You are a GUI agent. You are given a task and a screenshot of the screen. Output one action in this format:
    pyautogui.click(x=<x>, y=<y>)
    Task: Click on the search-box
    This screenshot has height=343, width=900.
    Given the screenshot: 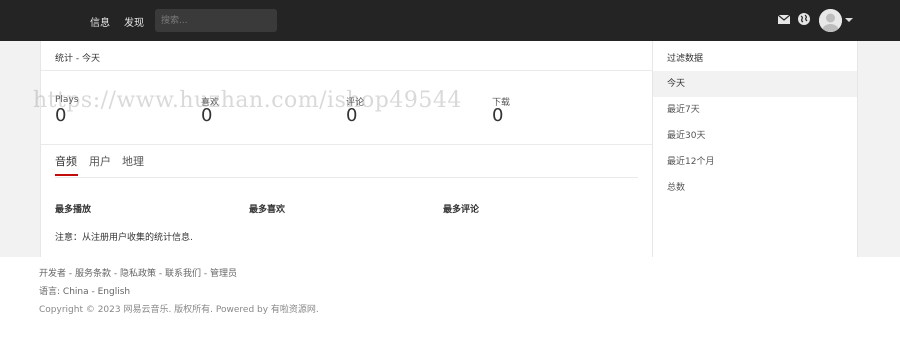 What is the action you would take?
    pyautogui.click(x=216, y=20)
    